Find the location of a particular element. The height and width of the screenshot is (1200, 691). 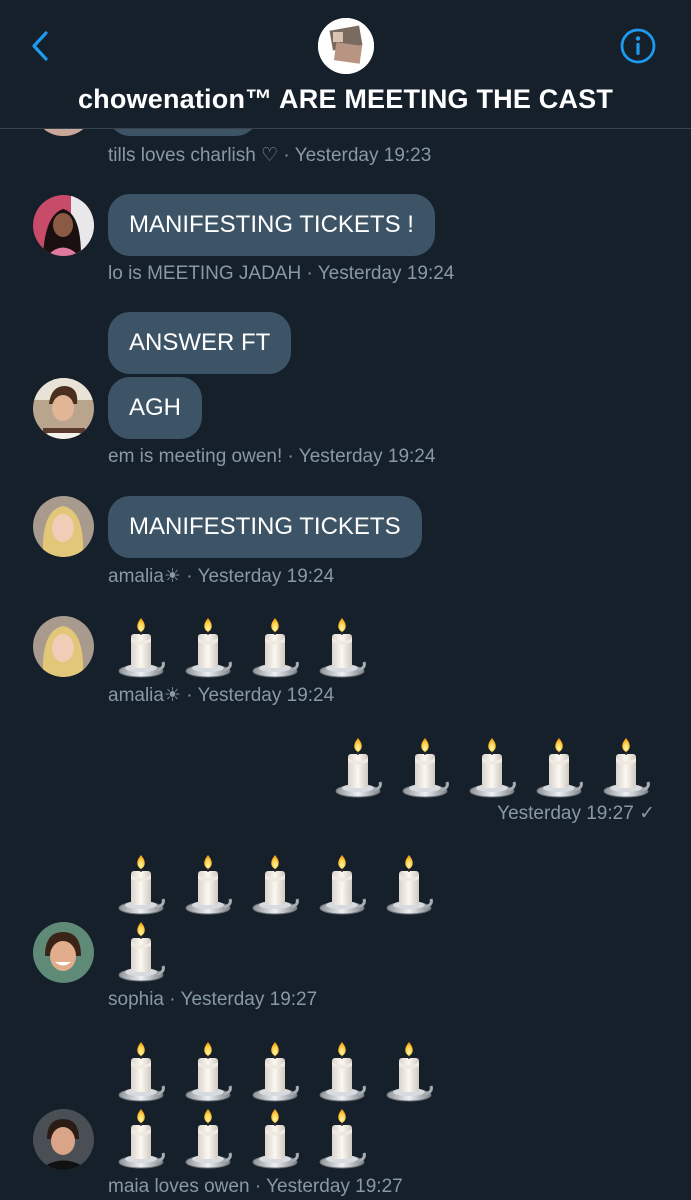

checkmark-icon: ✓ is located at coordinates (647, 813).